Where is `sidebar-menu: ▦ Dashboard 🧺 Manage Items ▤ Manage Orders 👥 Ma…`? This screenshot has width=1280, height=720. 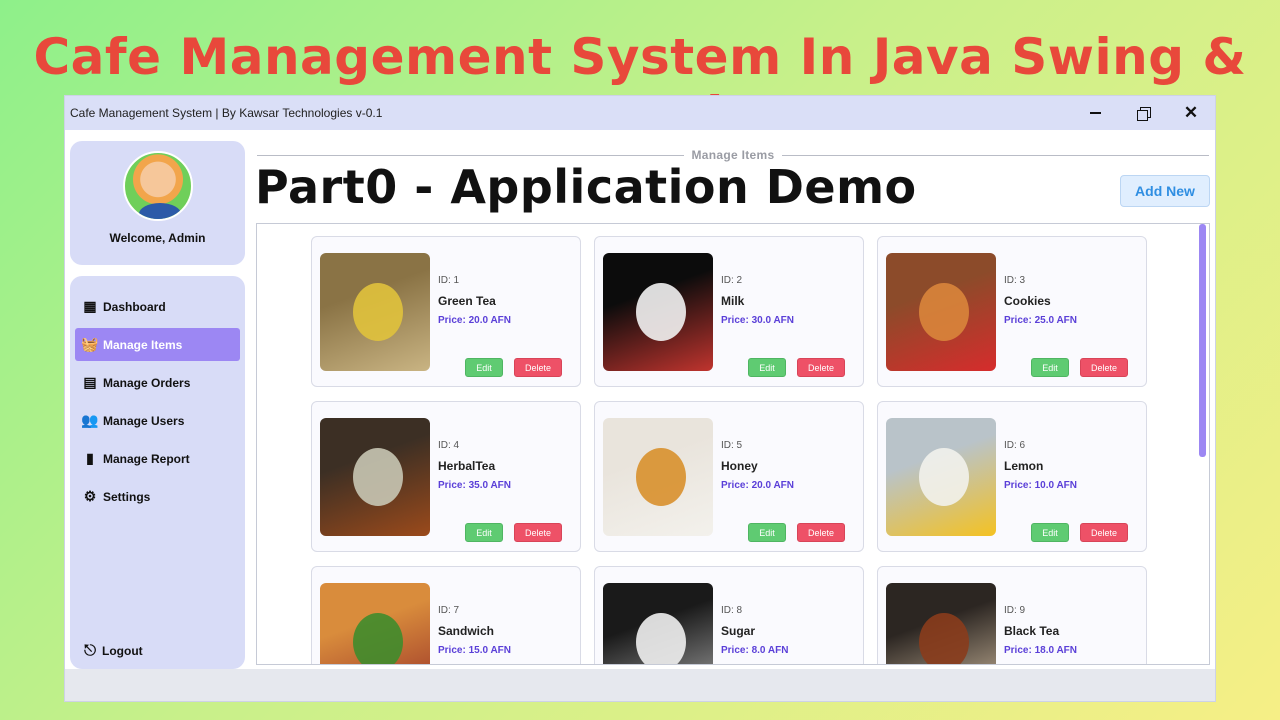 sidebar-menu: ▦ Dashboard 🧺 Manage Items ▤ Manage Orders 👥 Ma… is located at coordinates (157, 472).